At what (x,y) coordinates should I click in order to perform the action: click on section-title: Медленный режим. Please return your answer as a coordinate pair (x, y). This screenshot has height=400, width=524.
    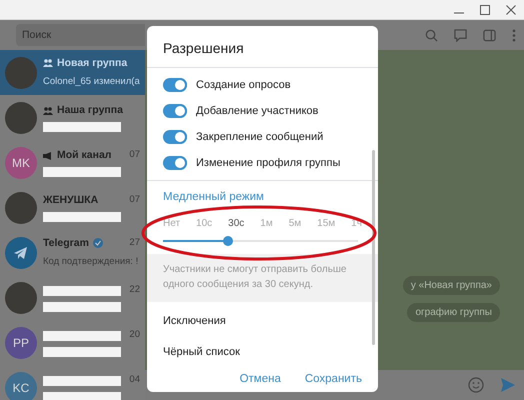
    Looking at the image, I should click on (213, 197).